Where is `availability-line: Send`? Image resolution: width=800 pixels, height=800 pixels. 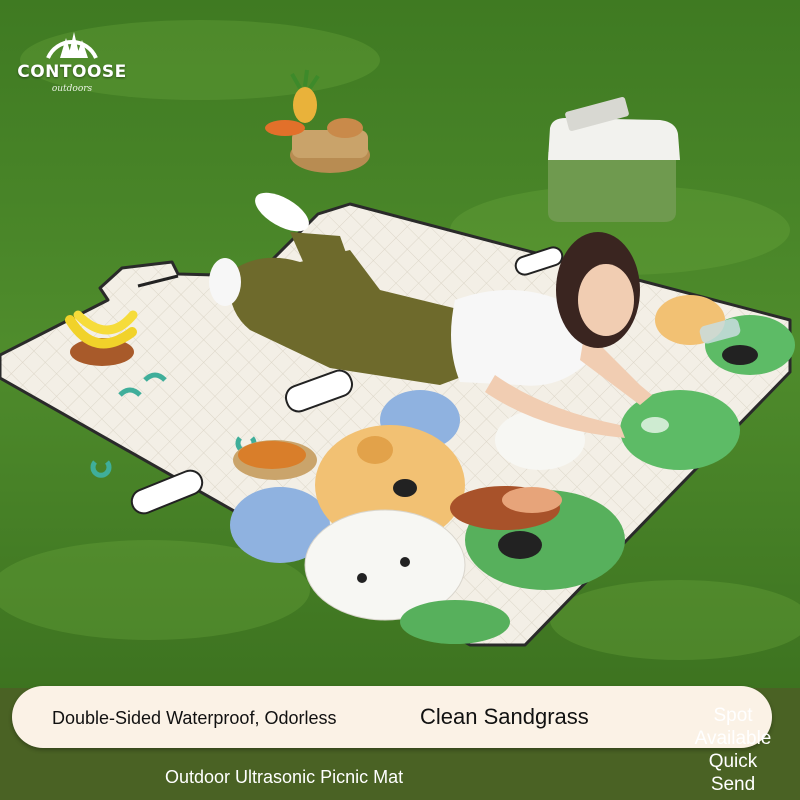 availability-line: Send is located at coordinates (733, 784).